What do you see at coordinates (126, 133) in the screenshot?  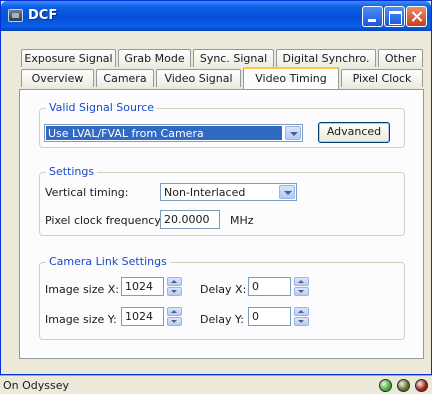 I see `signal-source-value: Use LVAL/FVAL from Camera` at bounding box center [126, 133].